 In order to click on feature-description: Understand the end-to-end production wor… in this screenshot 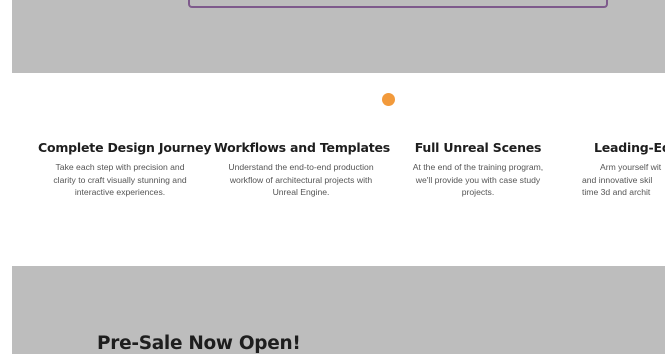, I will do `click(301, 179)`.